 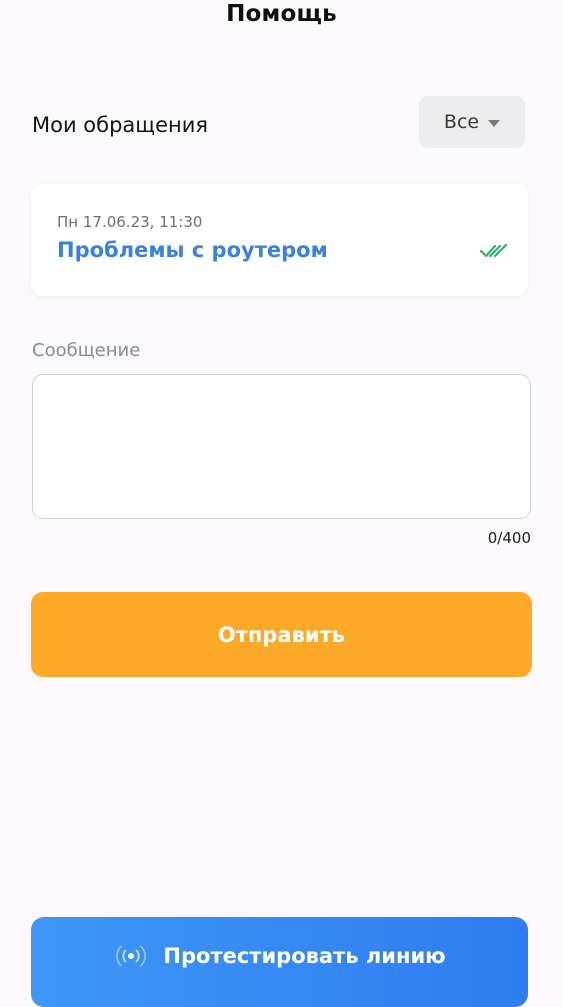 I want to click on message-label: Сообщение, so click(x=86, y=350).